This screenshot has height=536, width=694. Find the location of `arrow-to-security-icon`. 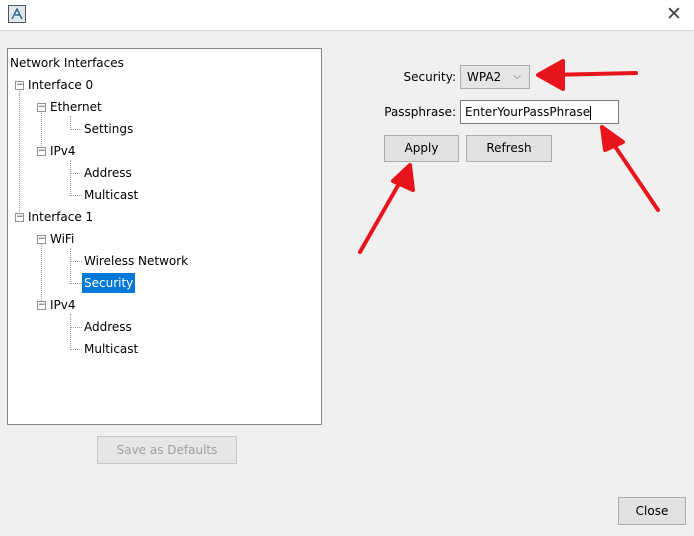

arrow-to-security-icon is located at coordinates (587, 75).